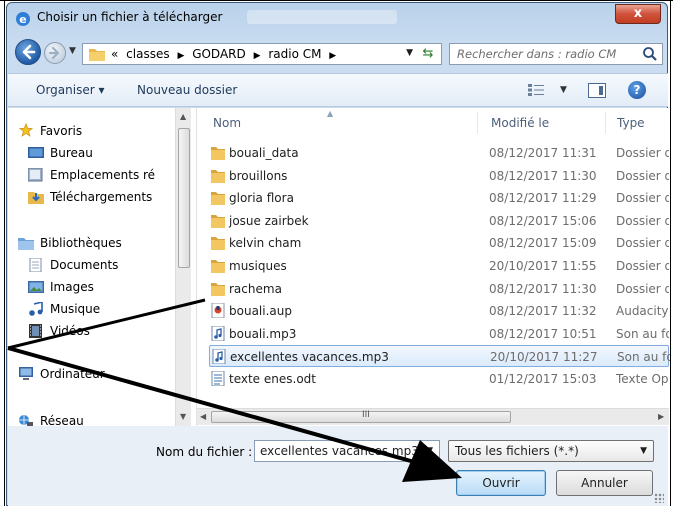 Image resolution: width=673 pixels, height=506 pixels. Describe the element at coordinates (650, 54) in the screenshot. I see `search-icon` at that location.